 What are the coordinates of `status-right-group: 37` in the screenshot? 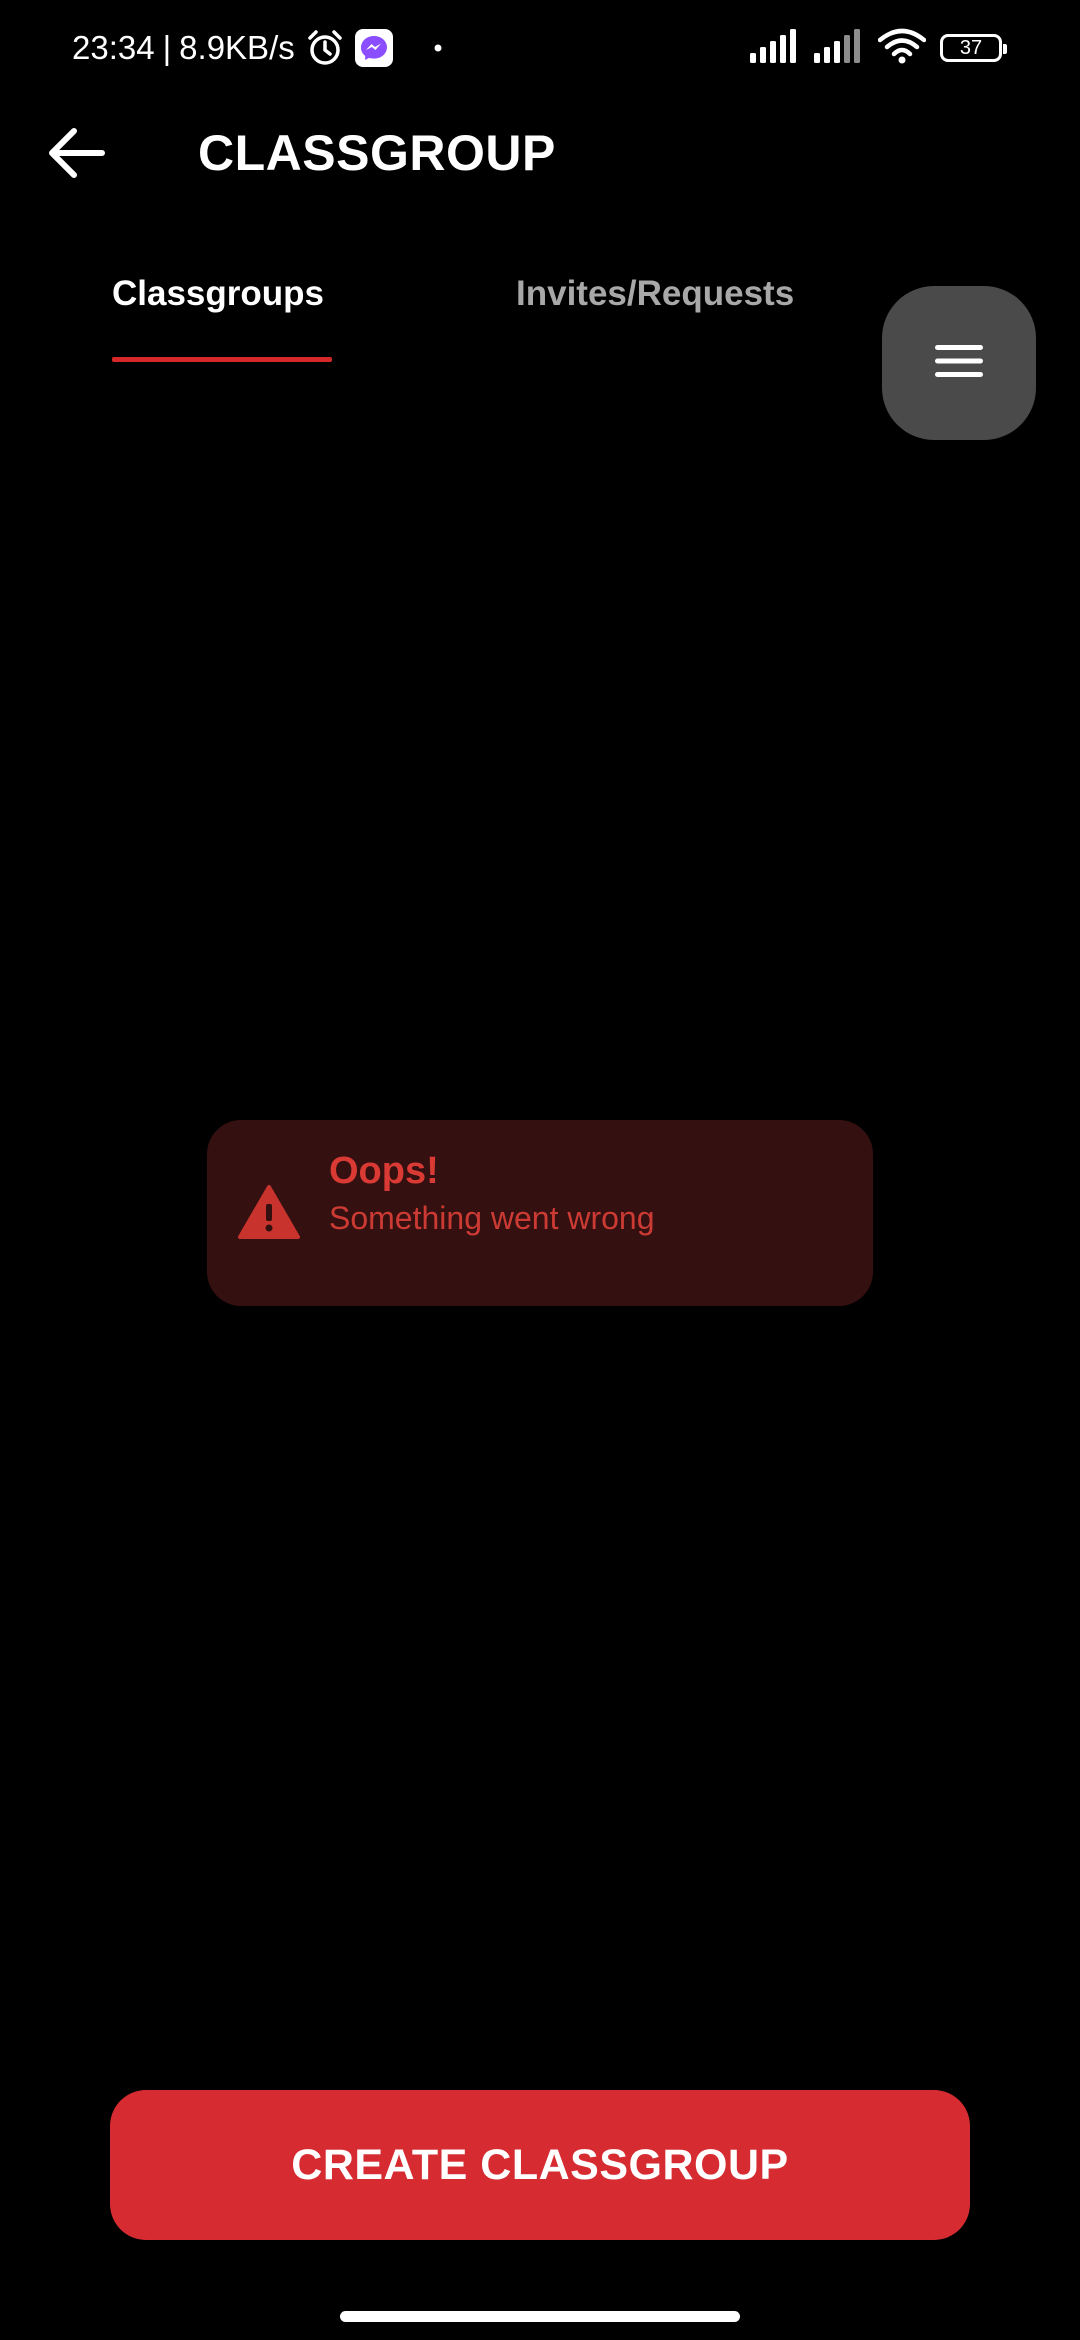 It's located at (878, 48).